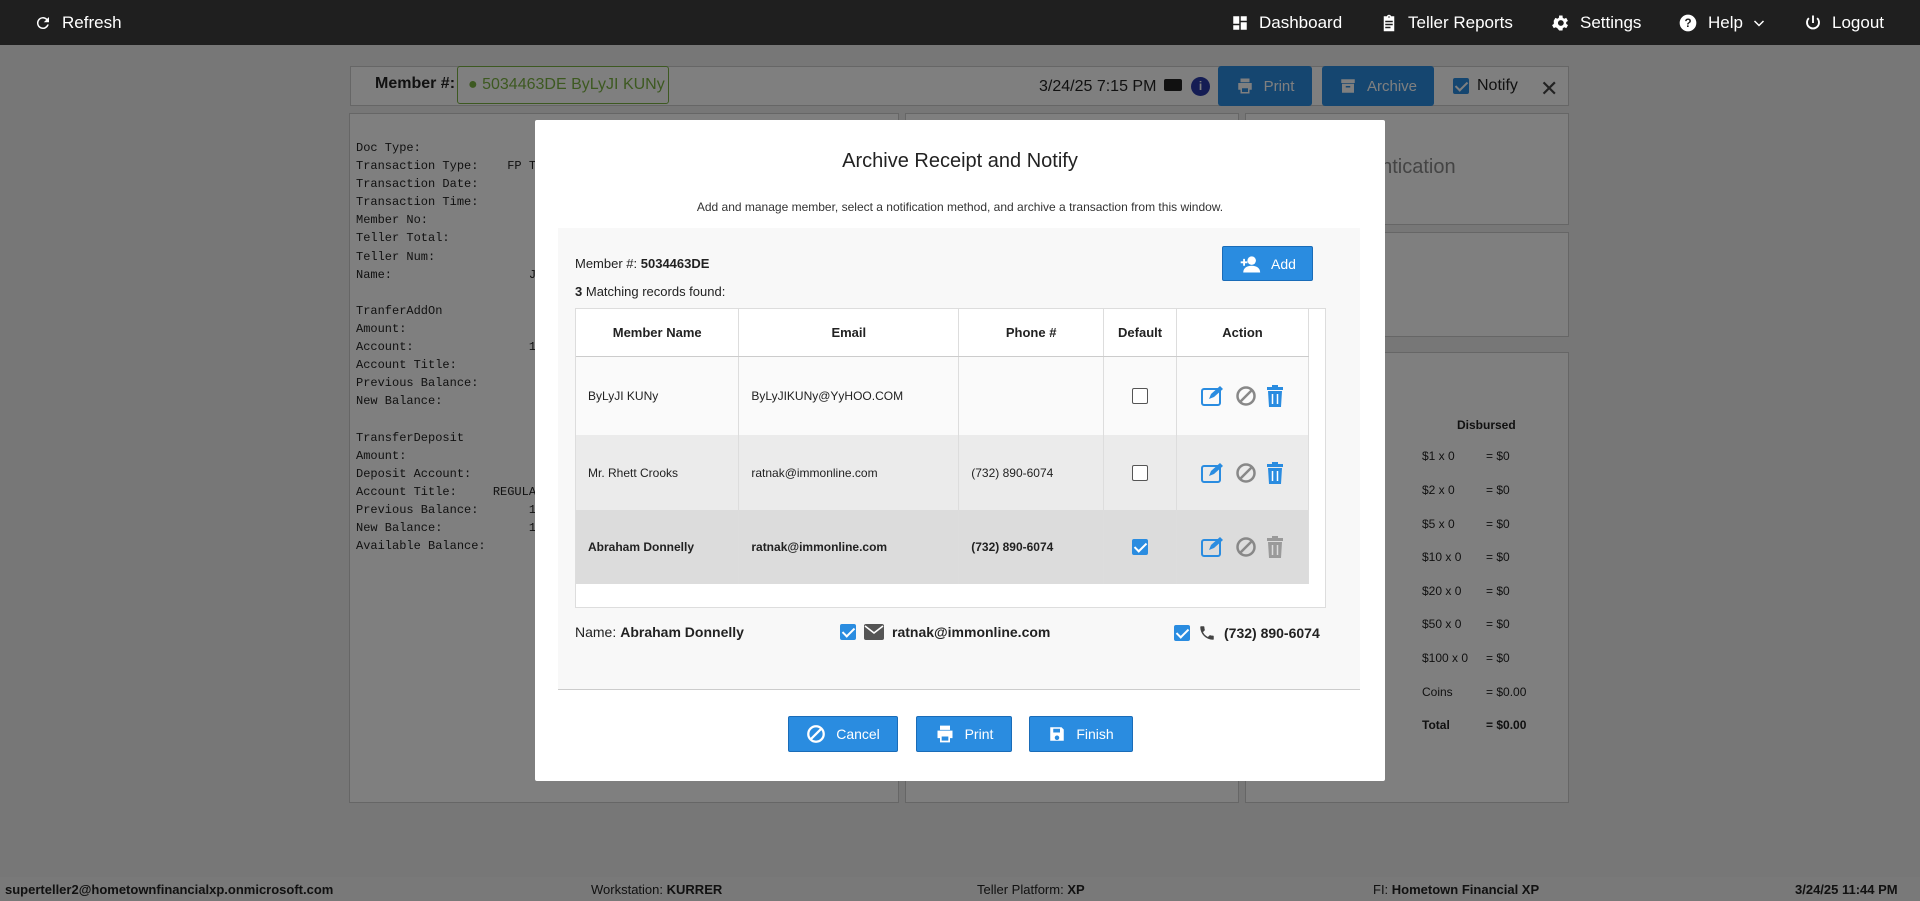 The width and height of the screenshot is (1920, 901). I want to click on print-label: Print, so click(979, 734).